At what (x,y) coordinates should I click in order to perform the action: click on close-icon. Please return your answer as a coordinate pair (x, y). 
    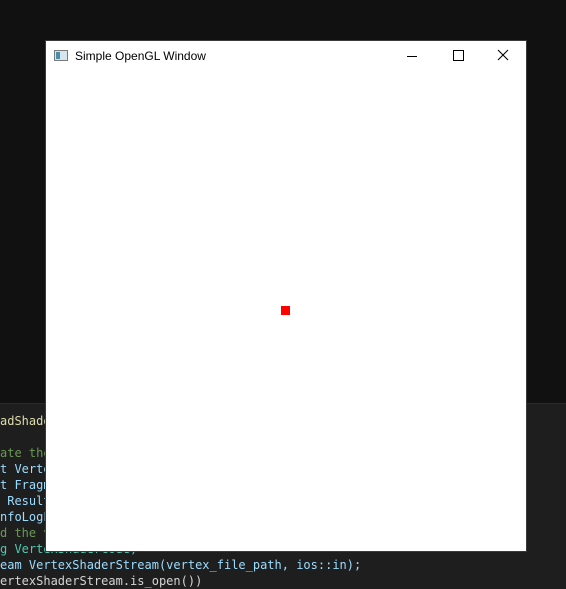
    Looking at the image, I should click on (503, 55).